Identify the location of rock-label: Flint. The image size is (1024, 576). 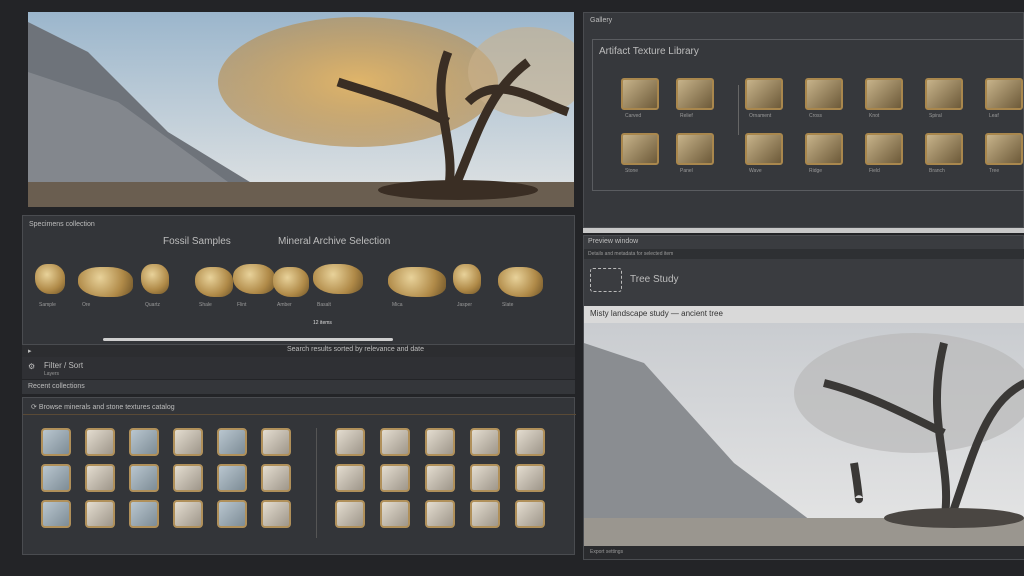
(242, 305).